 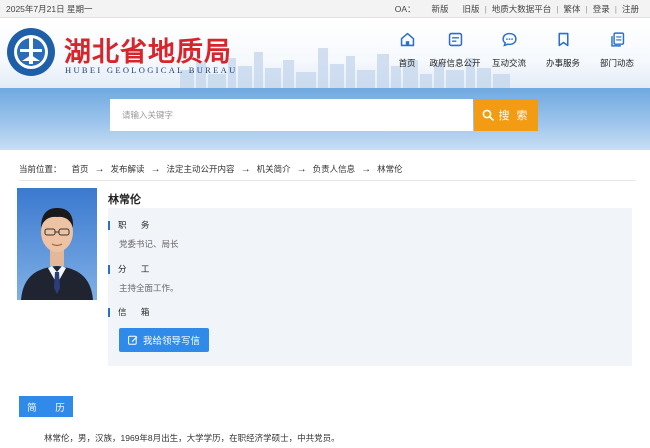 What do you see at coordinates (327, 180) in the screenshot?
I see `breadcrumb-divider` at bounding box center [327, 180].